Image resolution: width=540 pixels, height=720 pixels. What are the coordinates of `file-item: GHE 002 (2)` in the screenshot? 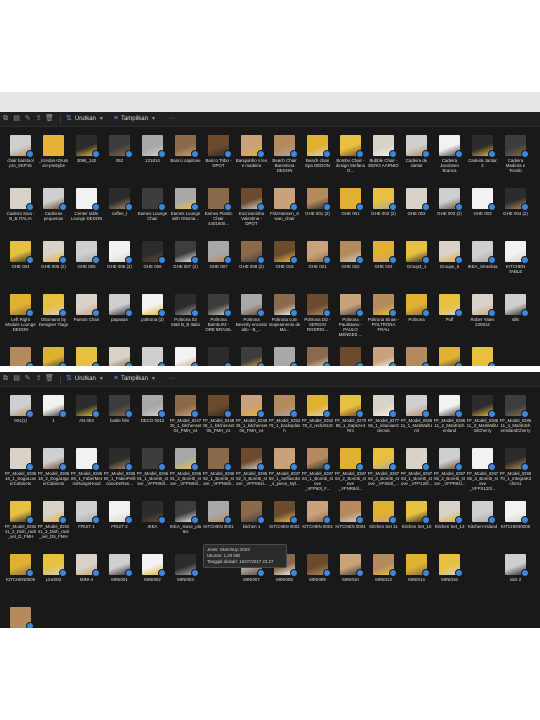 It's located at (383, 211).